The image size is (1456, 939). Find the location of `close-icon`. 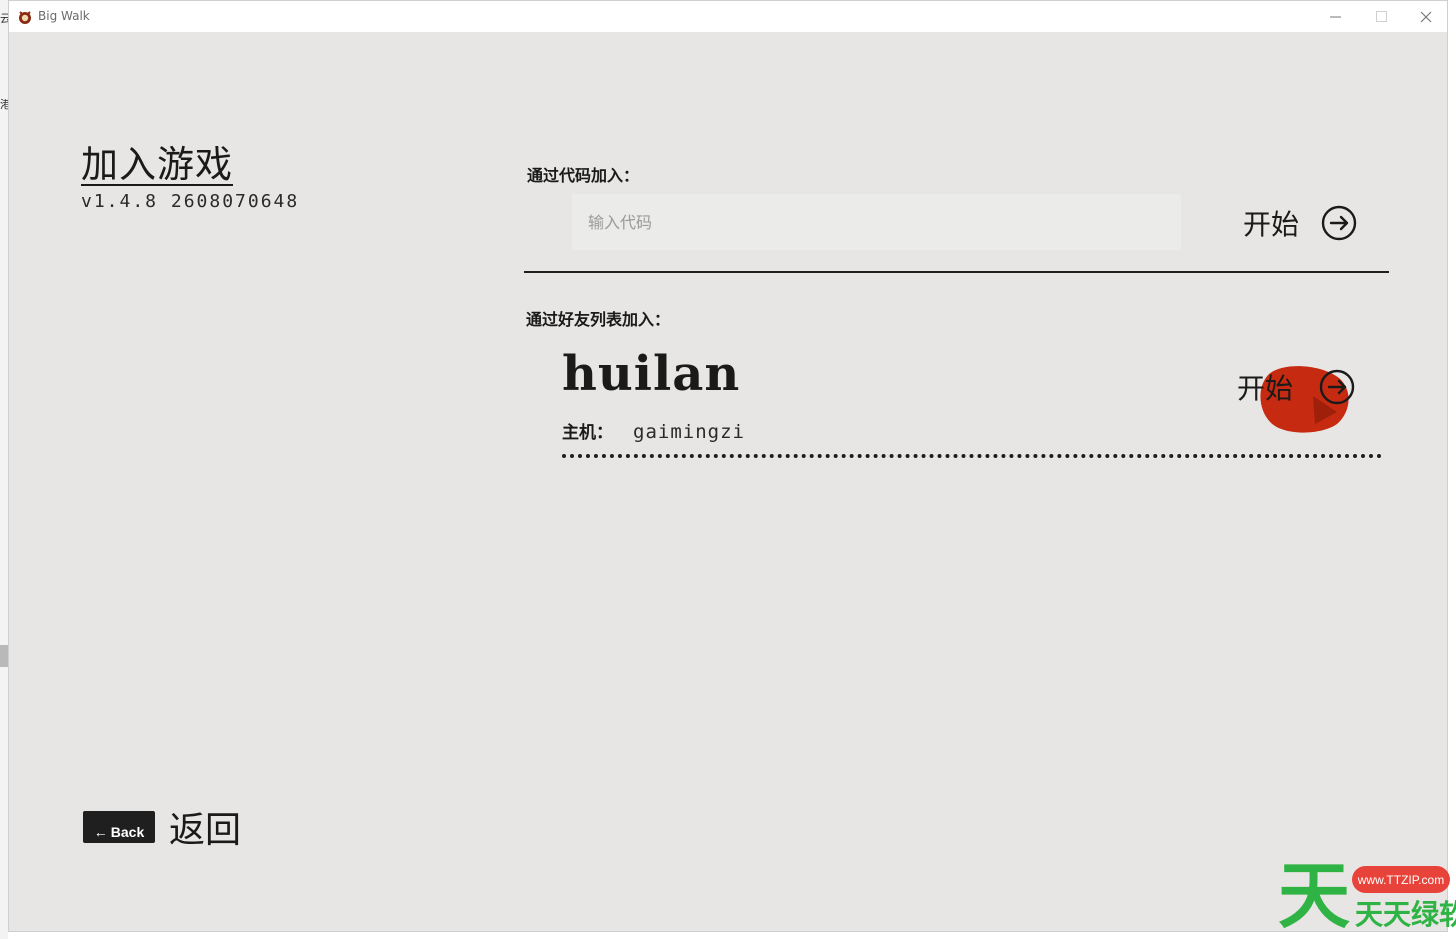

close-icon is located at coordinates (1426, 16).